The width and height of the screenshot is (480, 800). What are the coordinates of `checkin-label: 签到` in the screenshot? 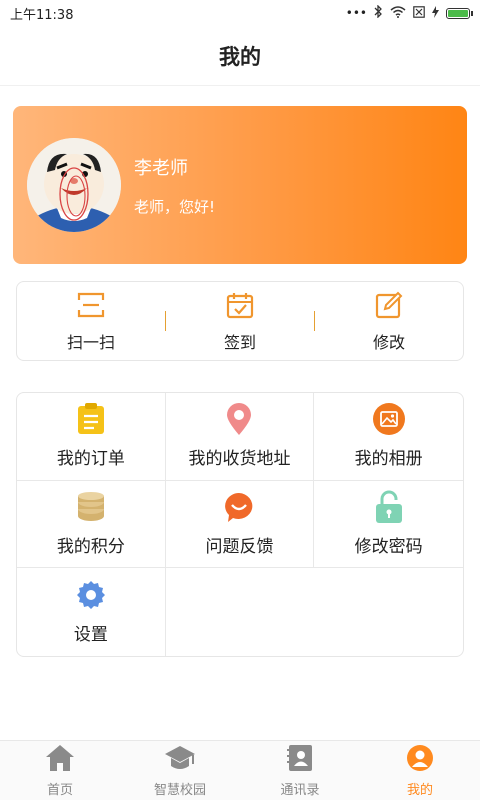 It's located at (239, 342).